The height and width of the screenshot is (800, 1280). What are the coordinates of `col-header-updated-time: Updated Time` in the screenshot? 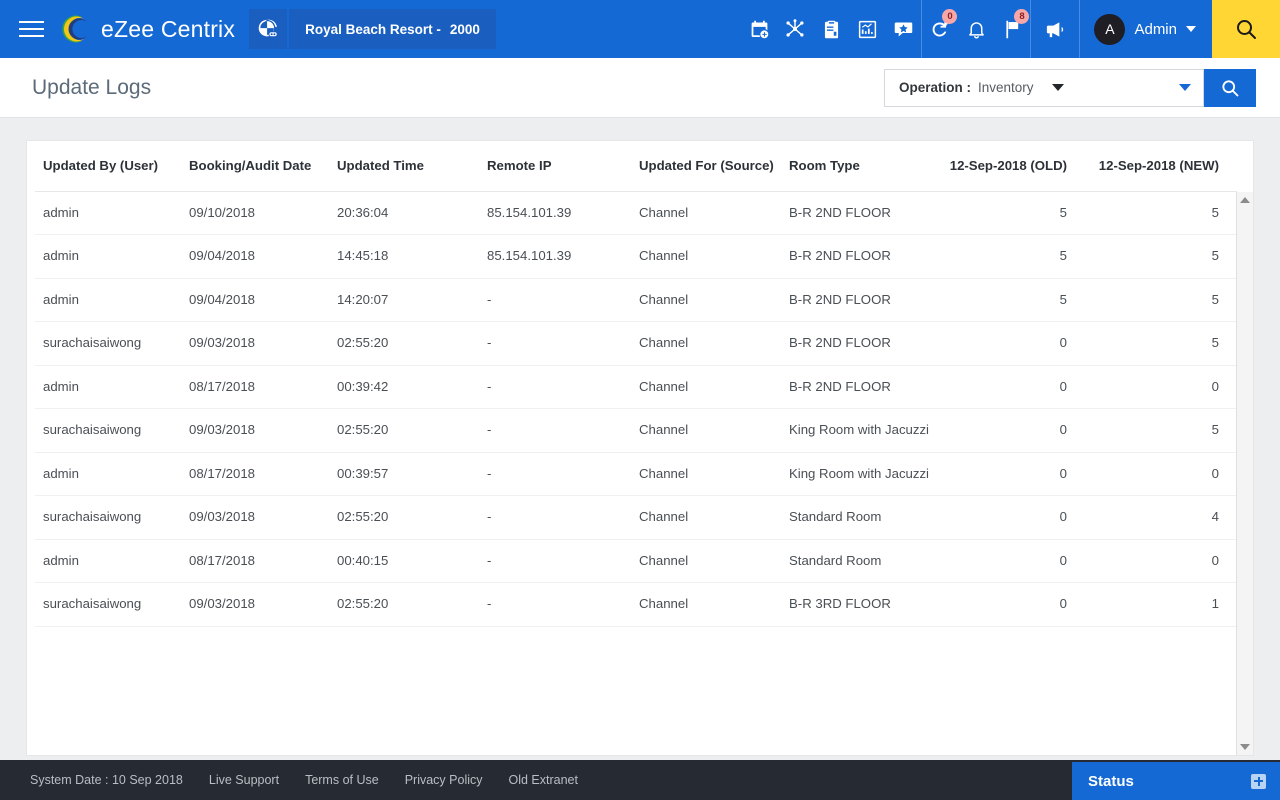 It's located at (412, 166).